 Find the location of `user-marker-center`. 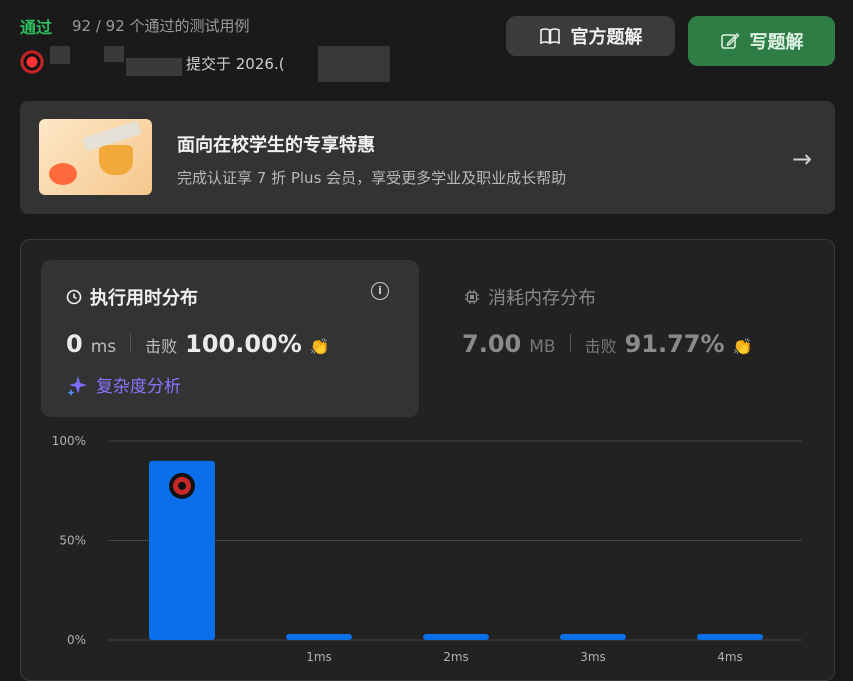

user-marker-center is located at coordinates (182, 485).